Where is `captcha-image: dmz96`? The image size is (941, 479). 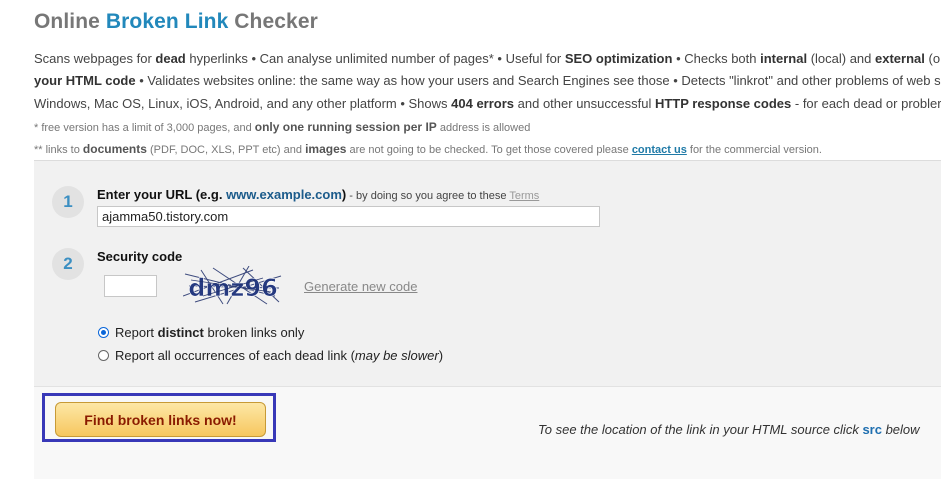 captcha-image: dmz96 is located at coordinates (232, 285).